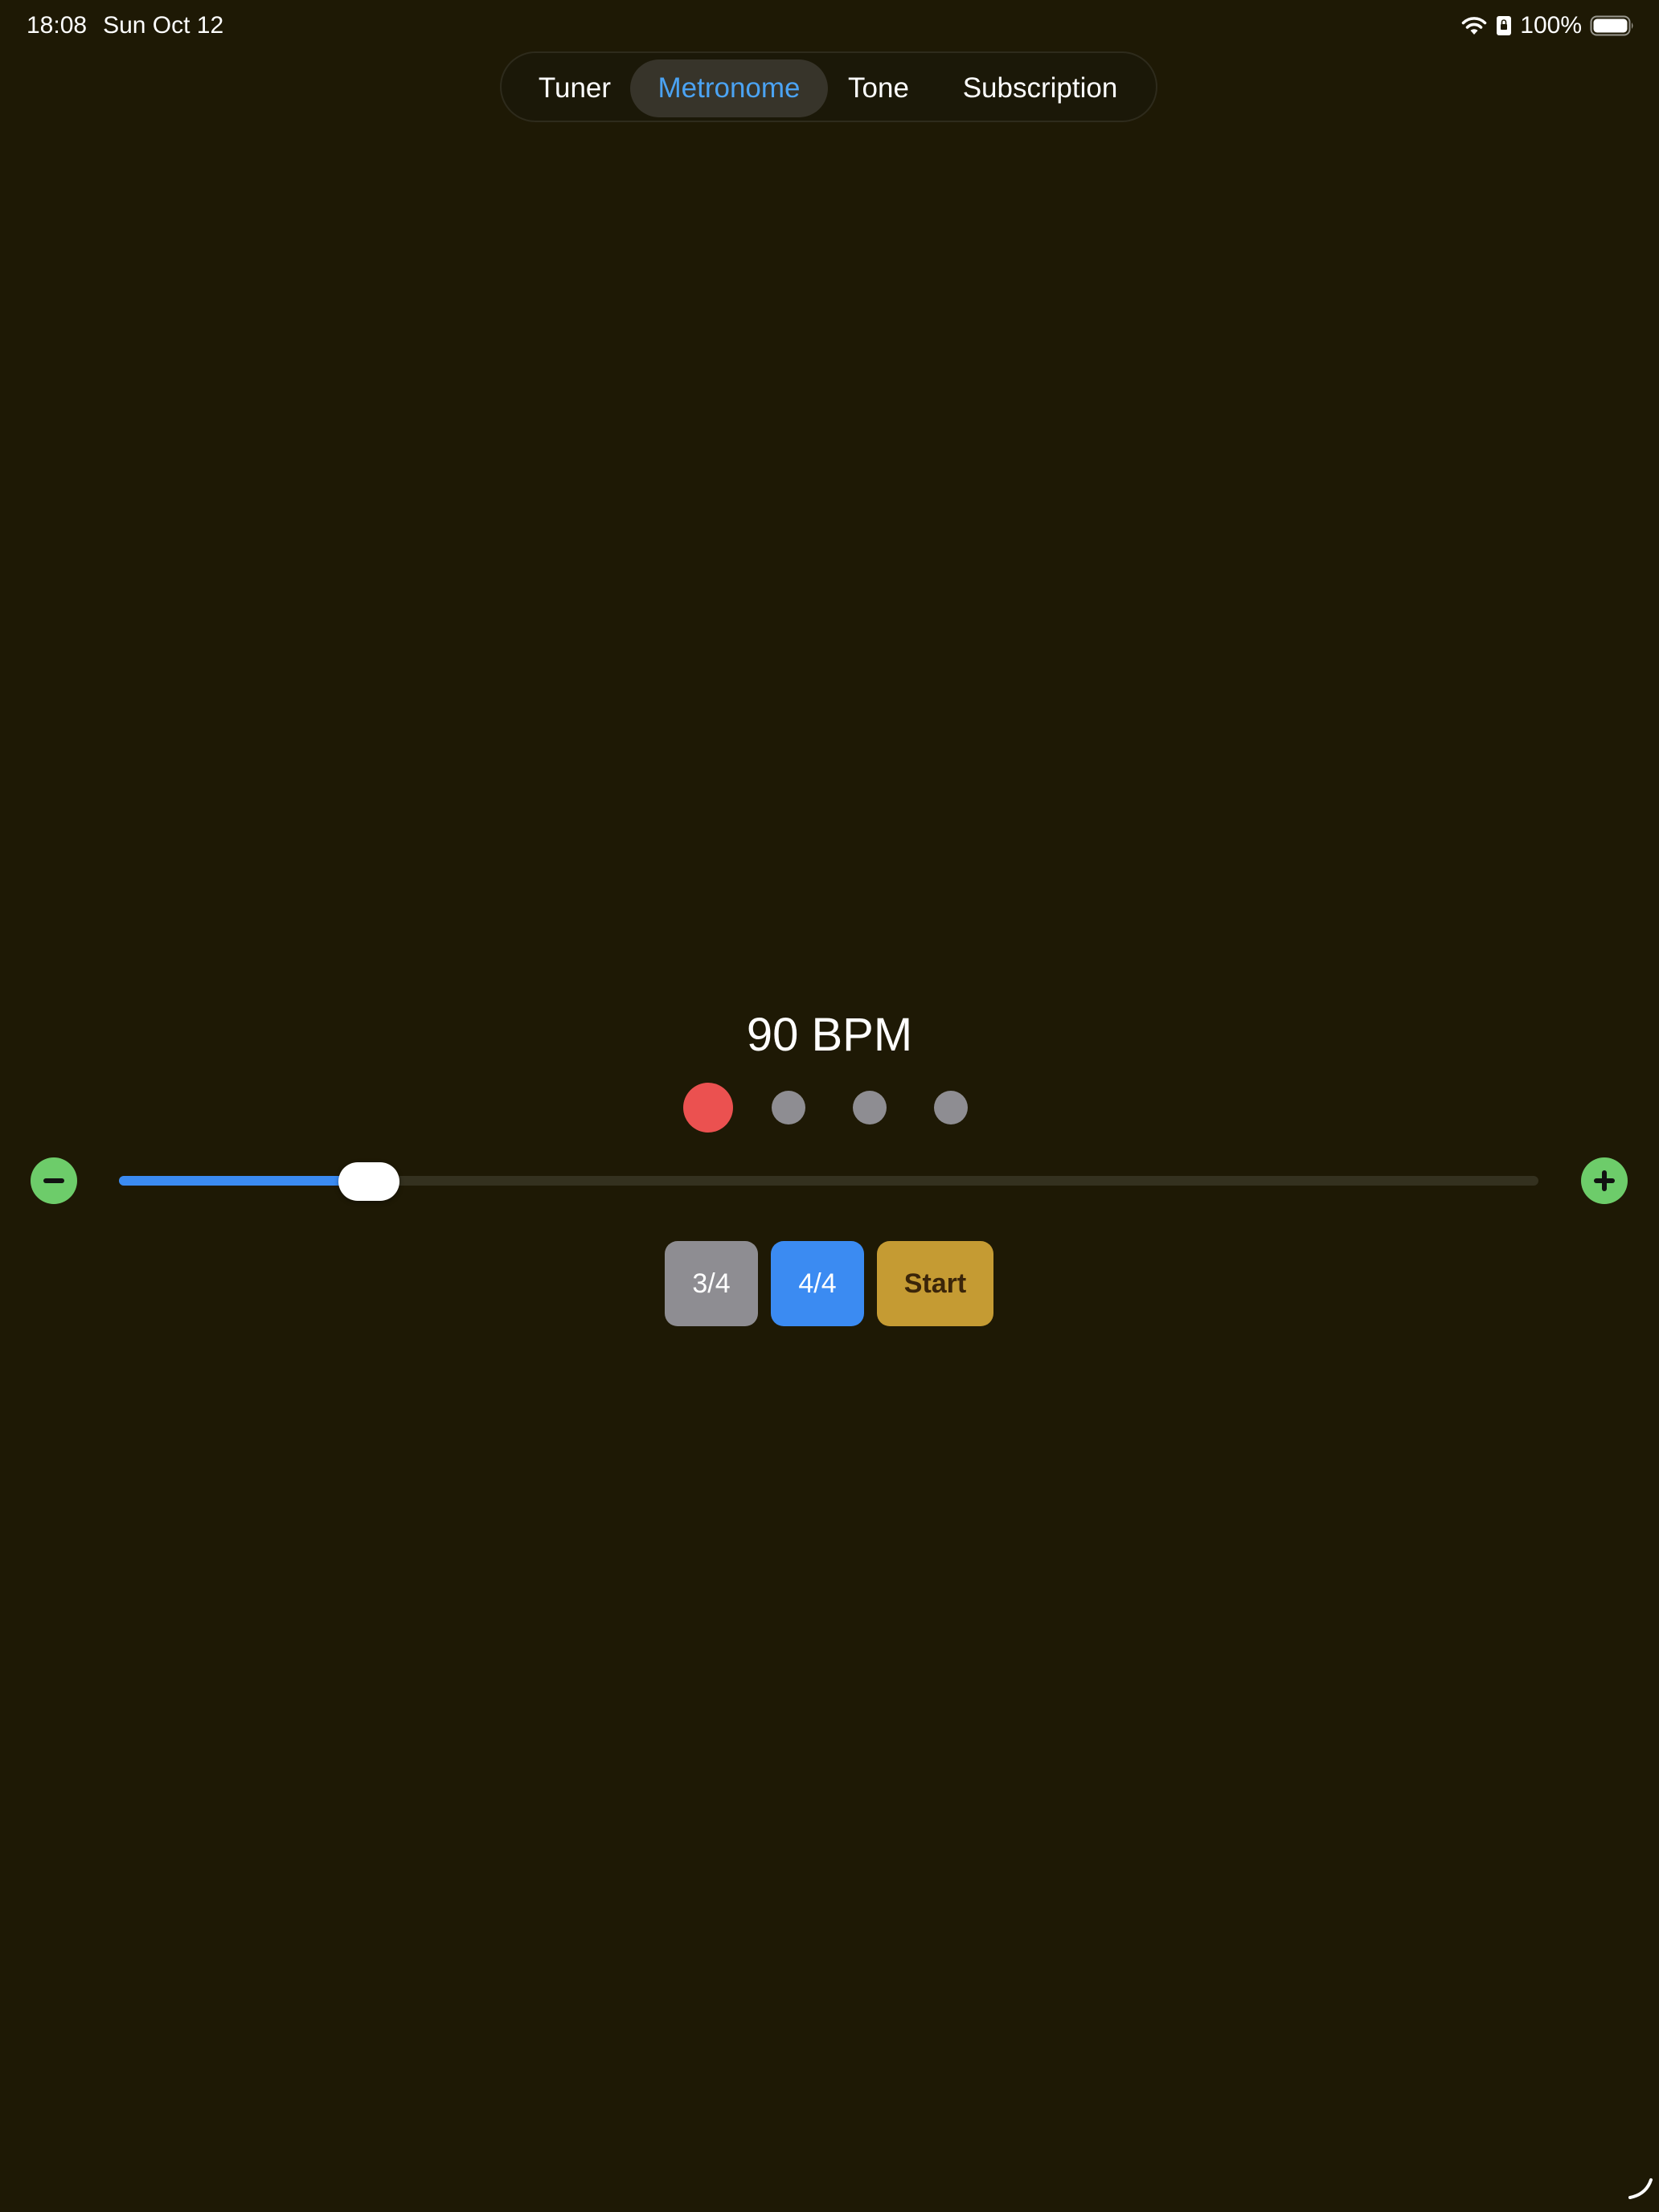 Image resolution: width=1659 pixels, height=2212 pixels. What do you see at coordinates (57, 25) in the screenshot?
I see `status-time: 18:08` at bounding box center [57, 25].